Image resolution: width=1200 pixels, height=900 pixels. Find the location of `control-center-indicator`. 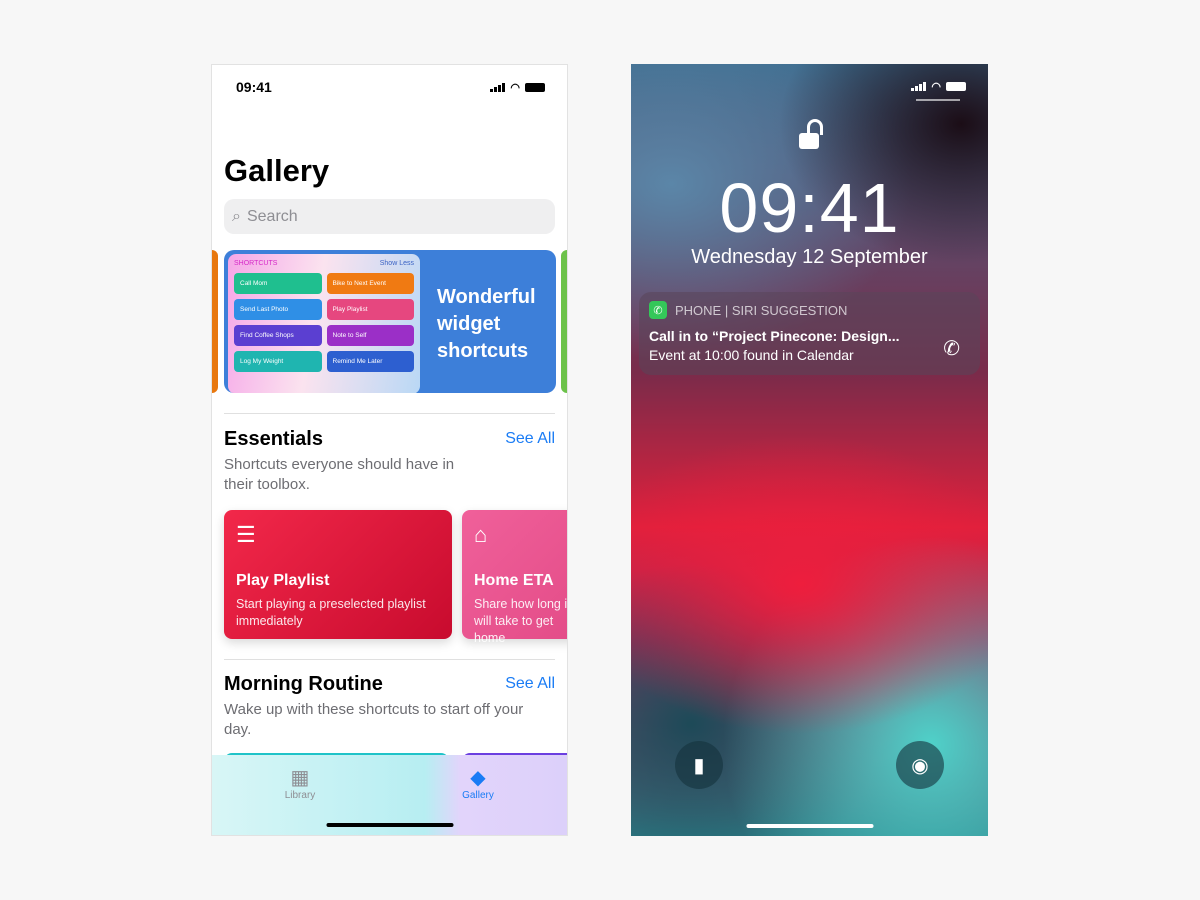

control-center-indicator is located at coordinates (938, 100).